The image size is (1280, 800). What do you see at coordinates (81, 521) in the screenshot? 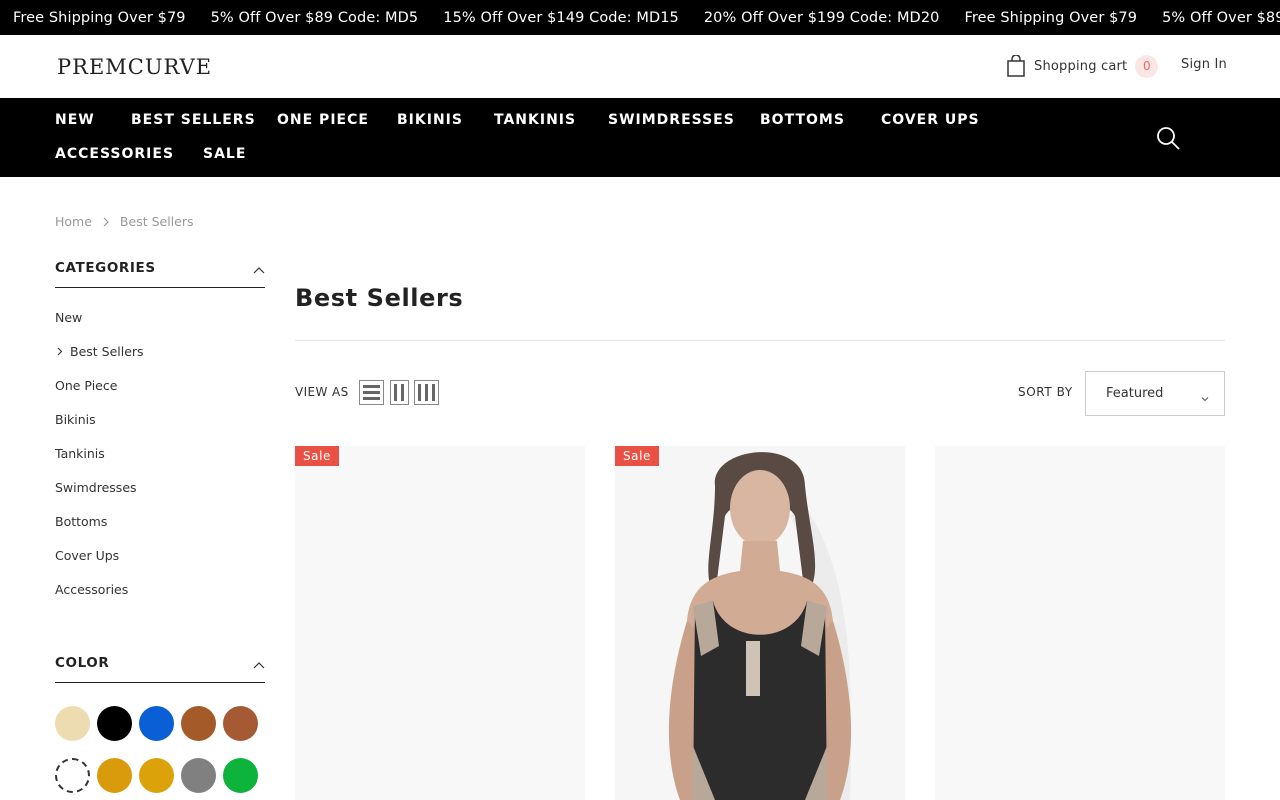
I see `category-item: Bottoms` at bounding box center [81, 521].